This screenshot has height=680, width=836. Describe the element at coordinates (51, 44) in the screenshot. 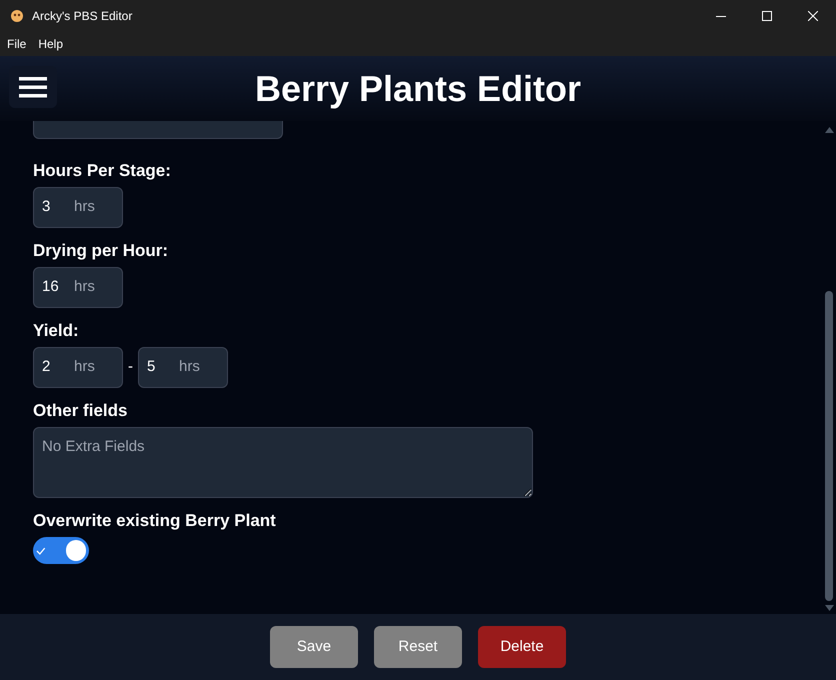

I see `menu-item: Help` at that location.